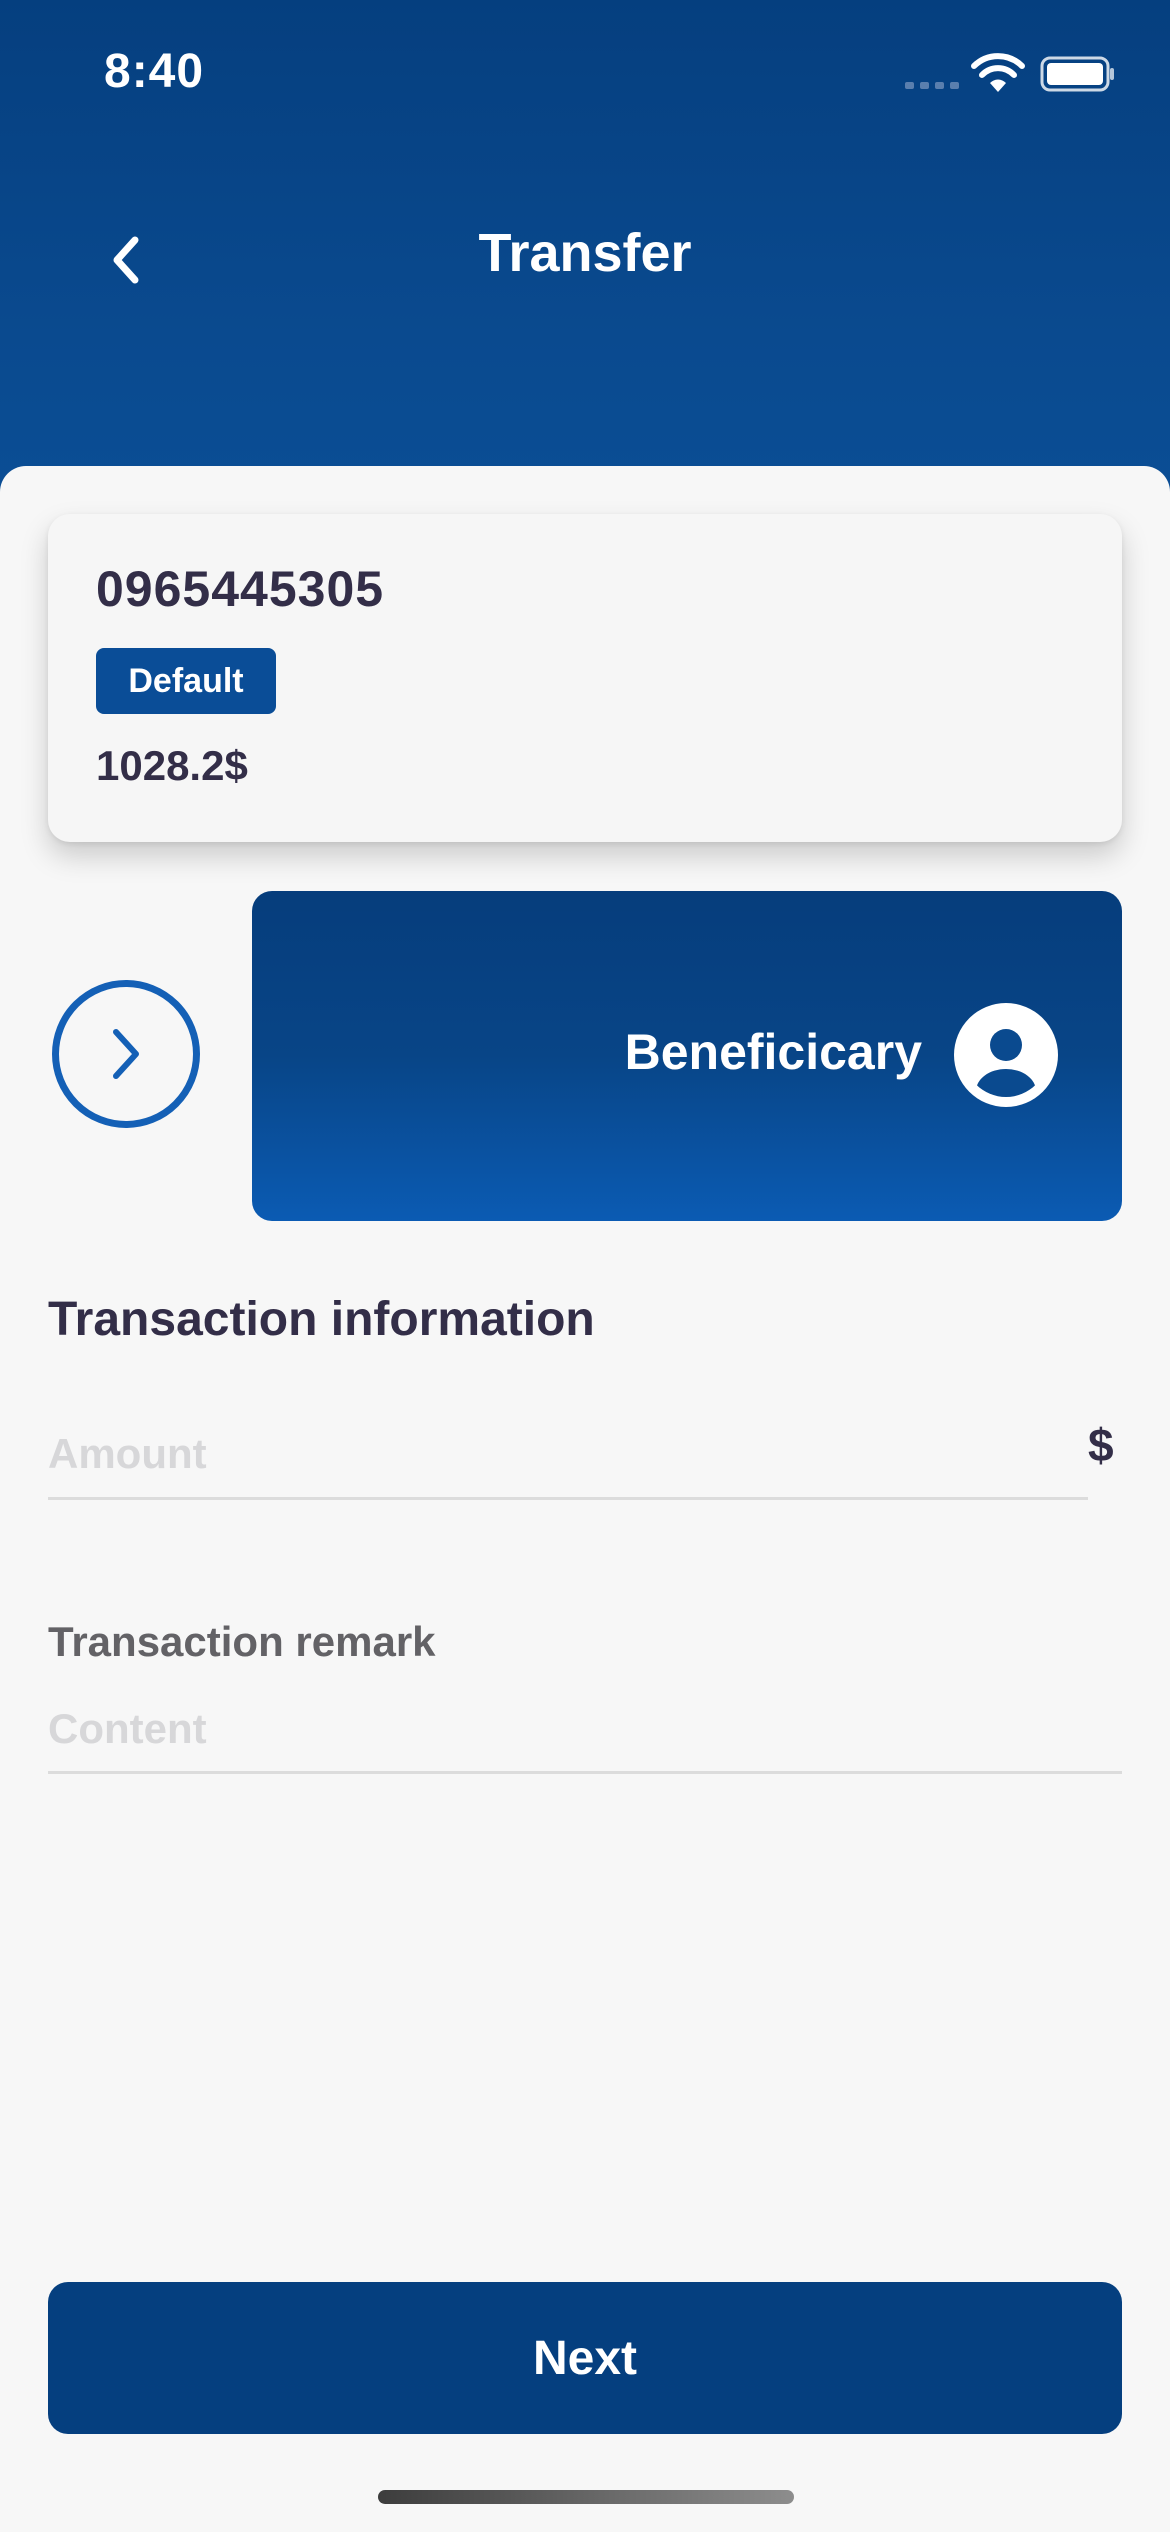 The image size is (1170, 2532). I want to click on beneficiary-label: Beneficicary, so click(773, 1052).